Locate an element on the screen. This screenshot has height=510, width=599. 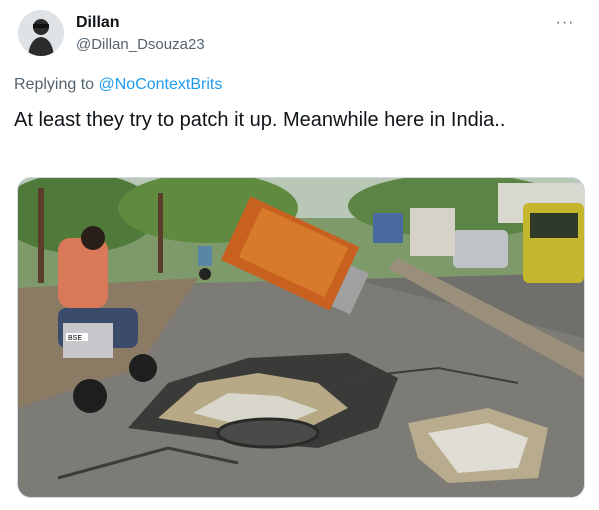
profile-avatar-icon is located at coordinates (41, 33).